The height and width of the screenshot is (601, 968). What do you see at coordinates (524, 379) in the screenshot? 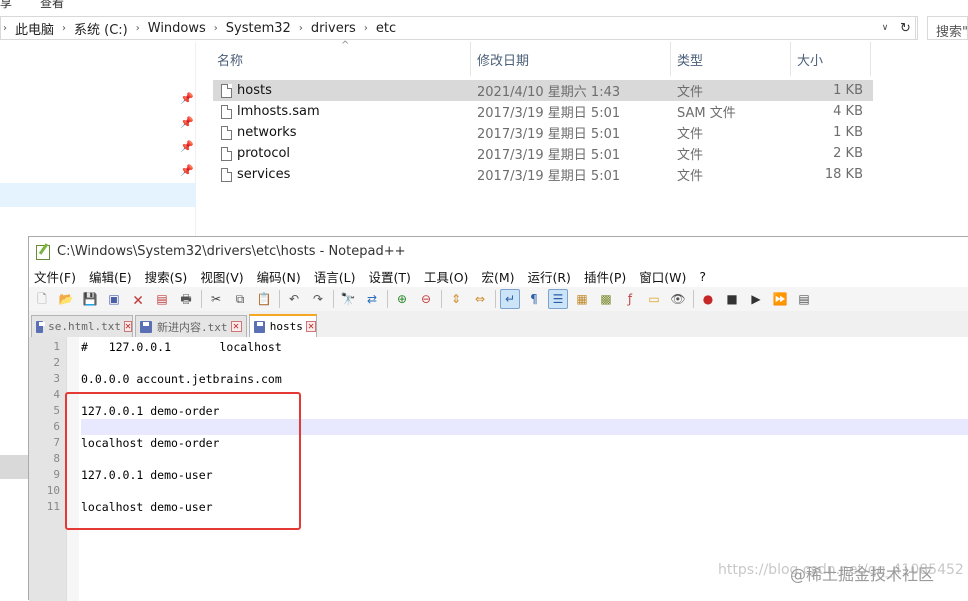
I see `code-line: 0.0.0.0 account.jetbrains.com` at bounding box center [524, 379].